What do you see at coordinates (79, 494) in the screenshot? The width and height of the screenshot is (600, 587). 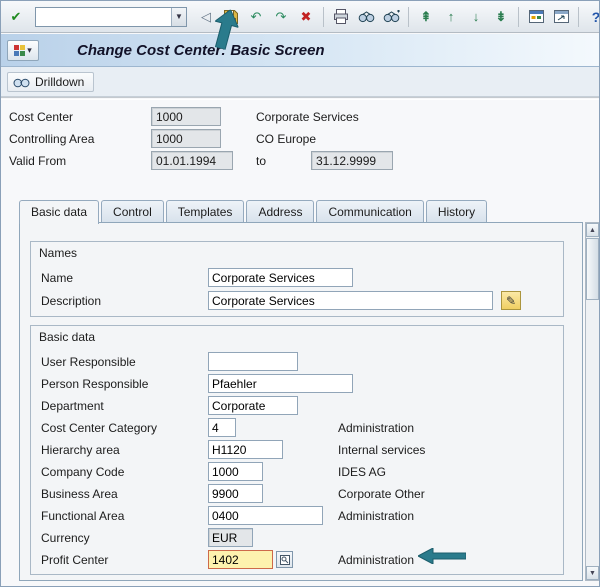 I see `business-area-label: Business Area` at bounding box center [79, 494].